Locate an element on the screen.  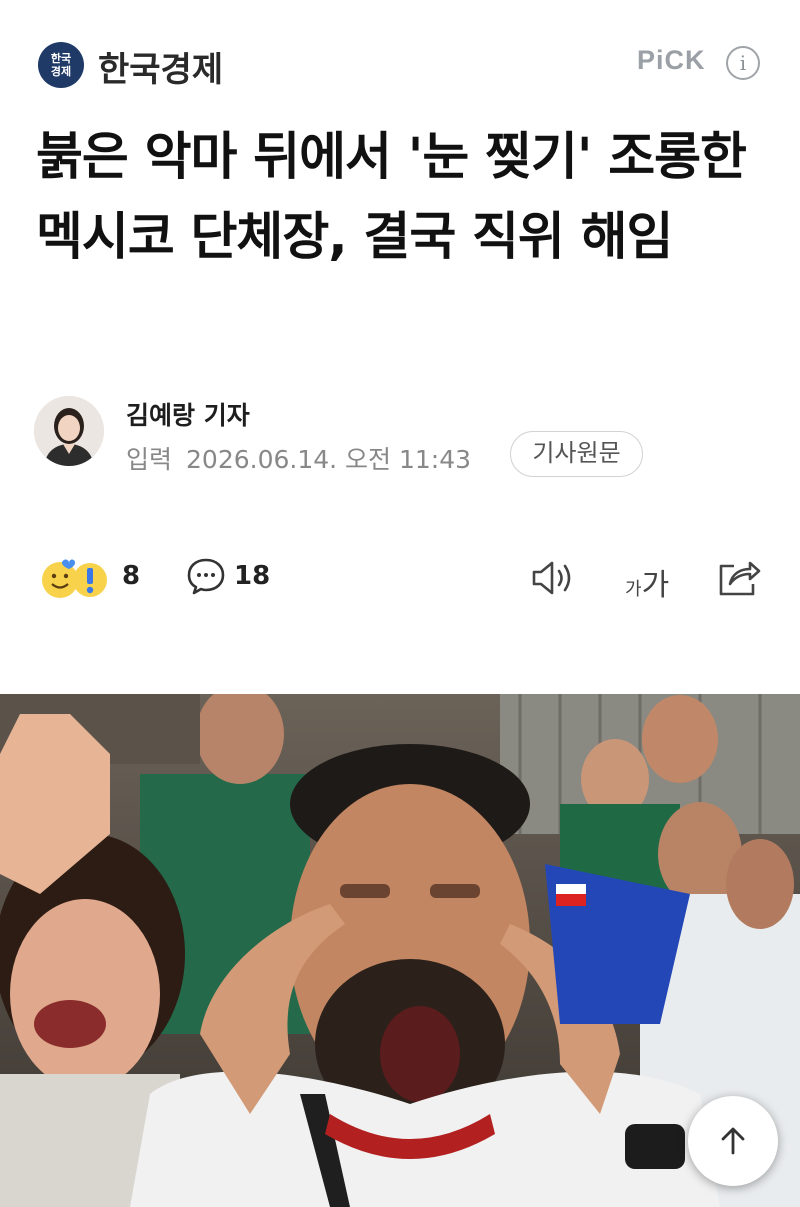
font-size-button: 가가 is located at coordinates (647, 582).